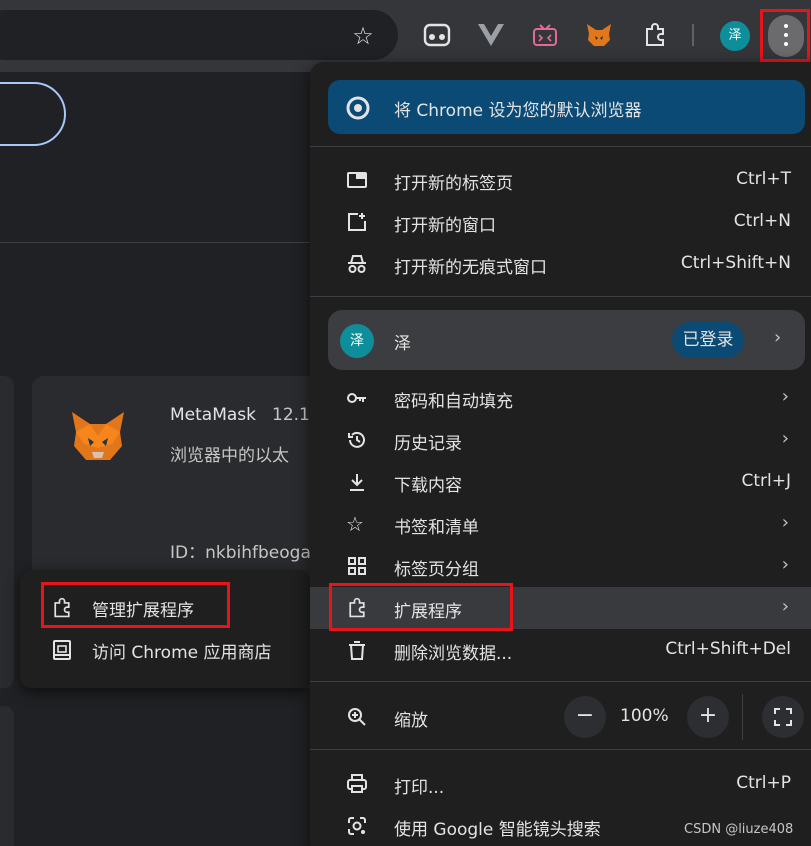 The image size is (811, 846). What do you see at coordinates (182, 652) in the screenshot?
I see `visit-web-store-label: 访问 Chrome 应用商店` at bounding box center [182, 652].